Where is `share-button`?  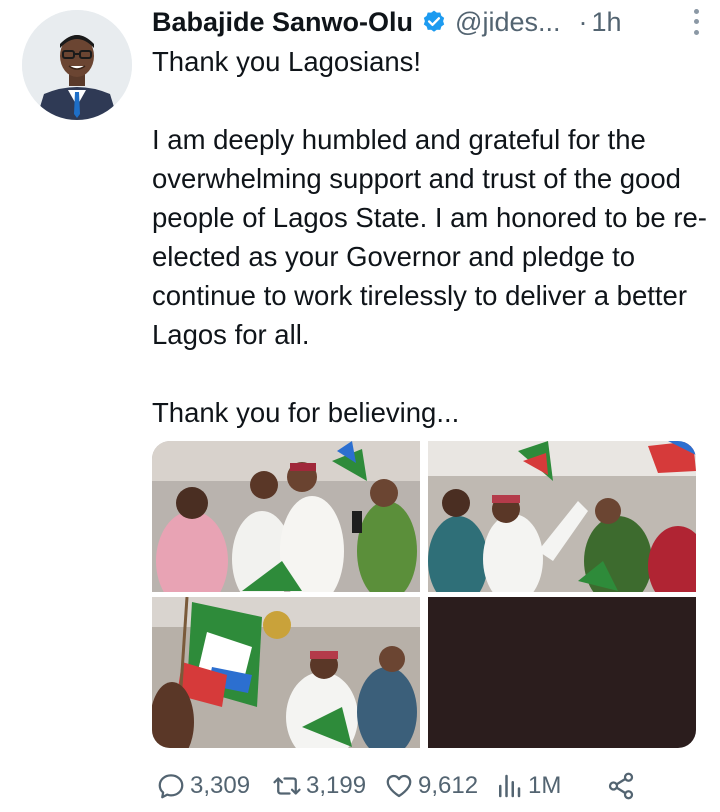 share-button is located at coordinates (621, 786).